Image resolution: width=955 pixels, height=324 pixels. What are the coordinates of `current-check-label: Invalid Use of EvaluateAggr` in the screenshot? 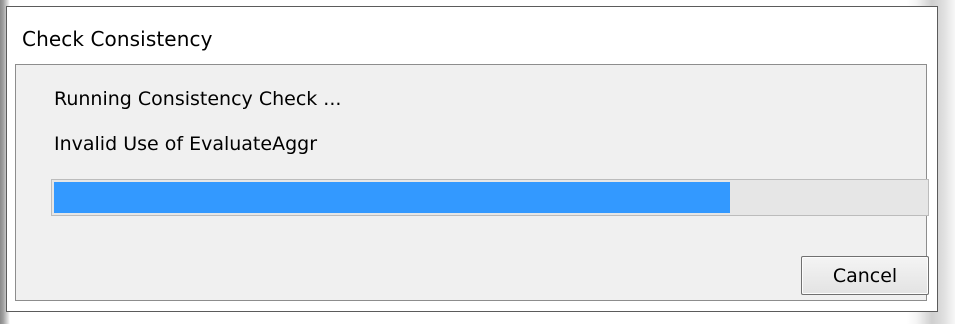 It's located at (186, 144).